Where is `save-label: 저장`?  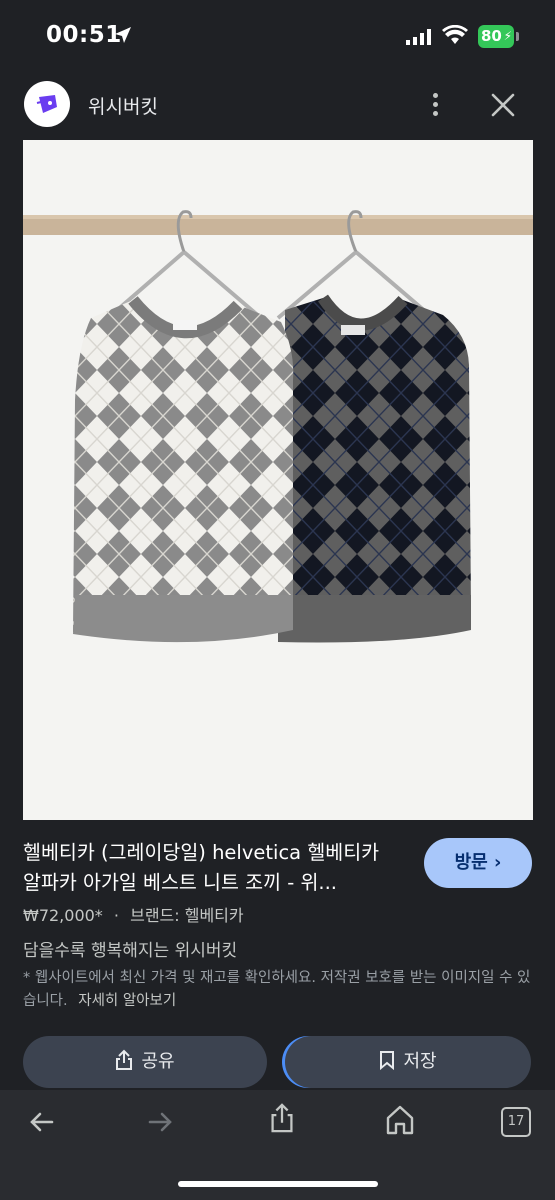 save-label: 저장 is located at coordinates (420, 1061).